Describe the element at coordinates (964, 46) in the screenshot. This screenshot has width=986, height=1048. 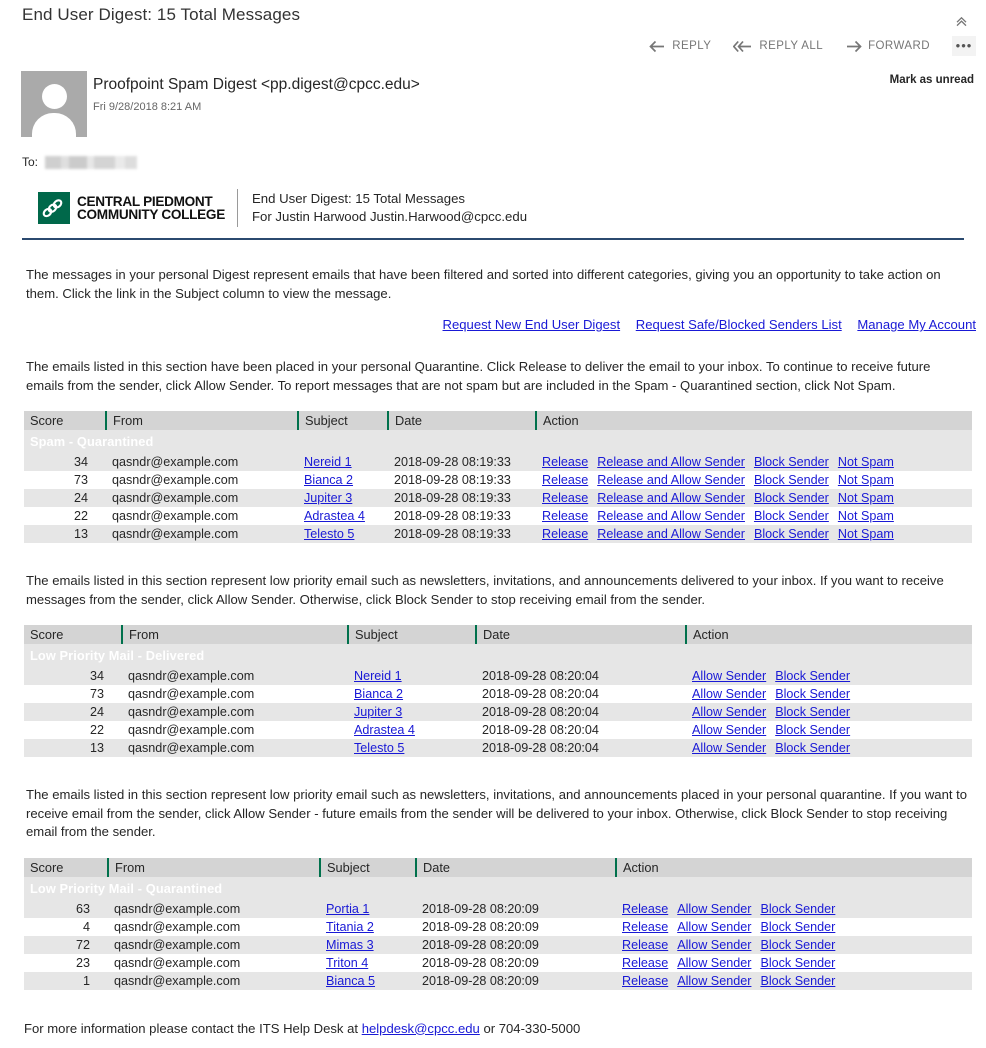
I see `ellipsis-icon: •••` at that location.